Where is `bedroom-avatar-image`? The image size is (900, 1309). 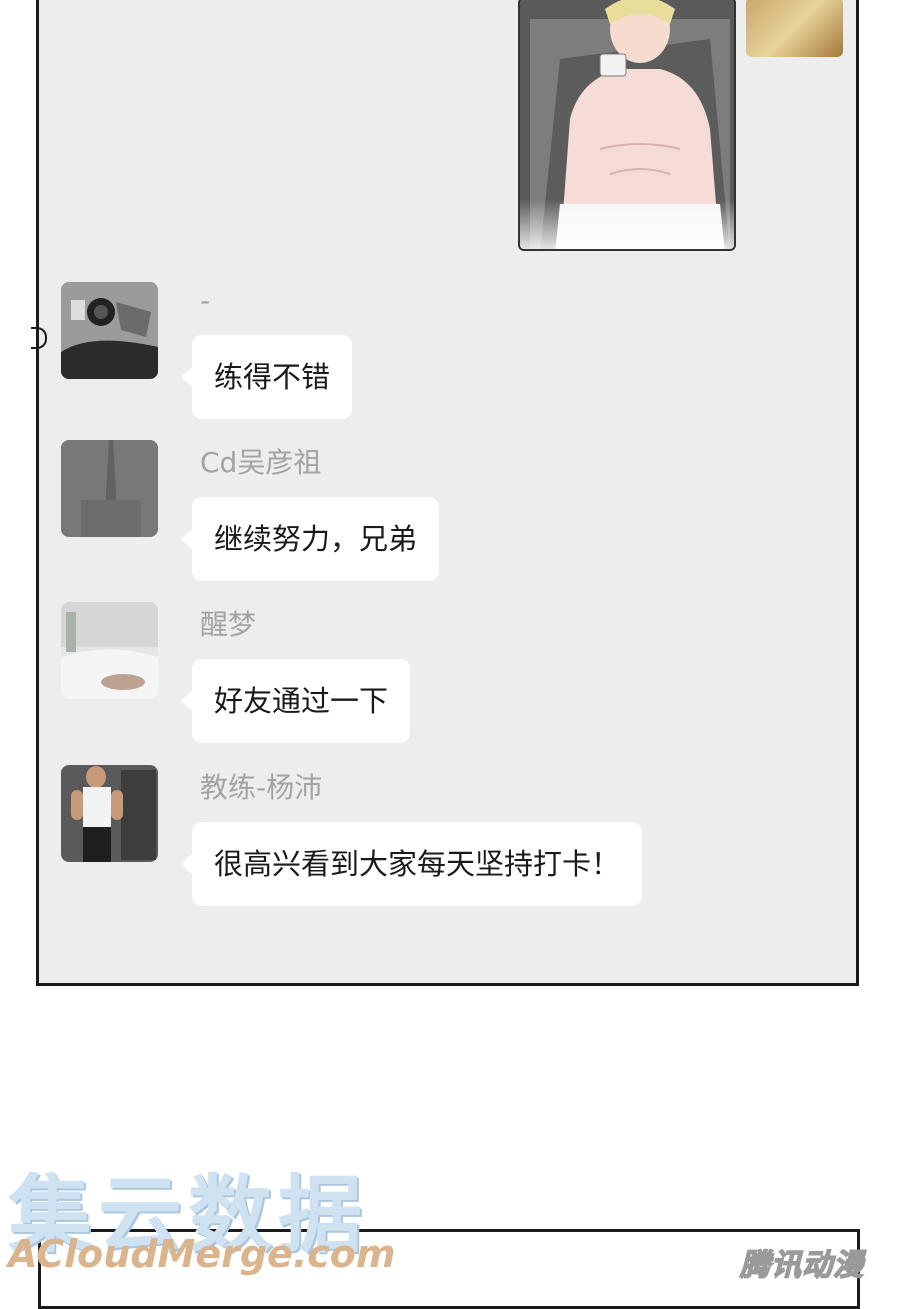
bedroom-avatar-image is located at coordinates (109, 650).